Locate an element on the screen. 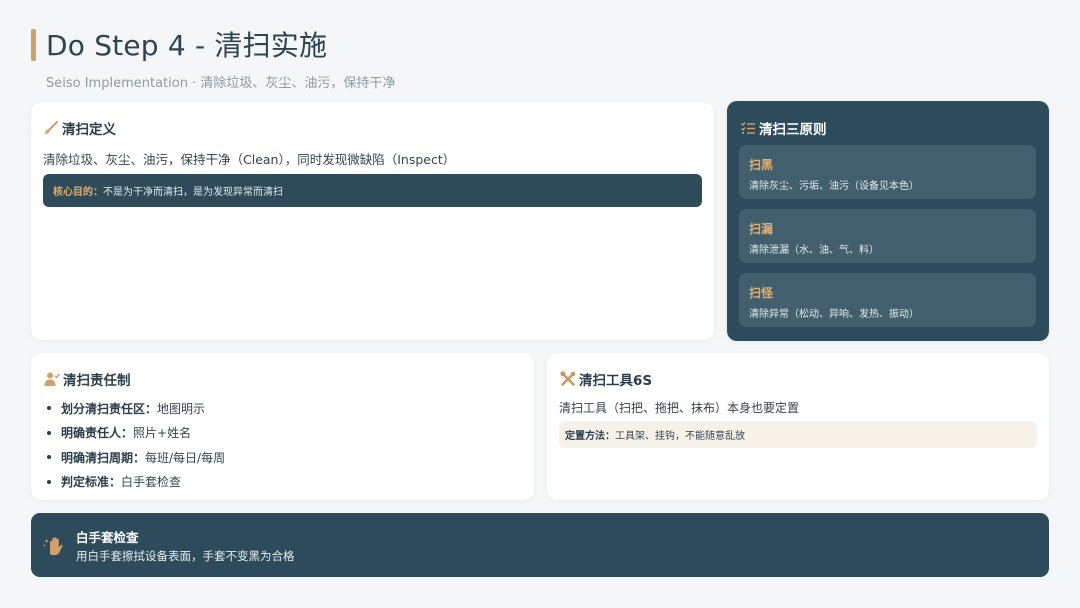 The width and height of the screenshot is (1080, 608). tools-card-title: 清扫工具6S is located at coordinates (606, 379).